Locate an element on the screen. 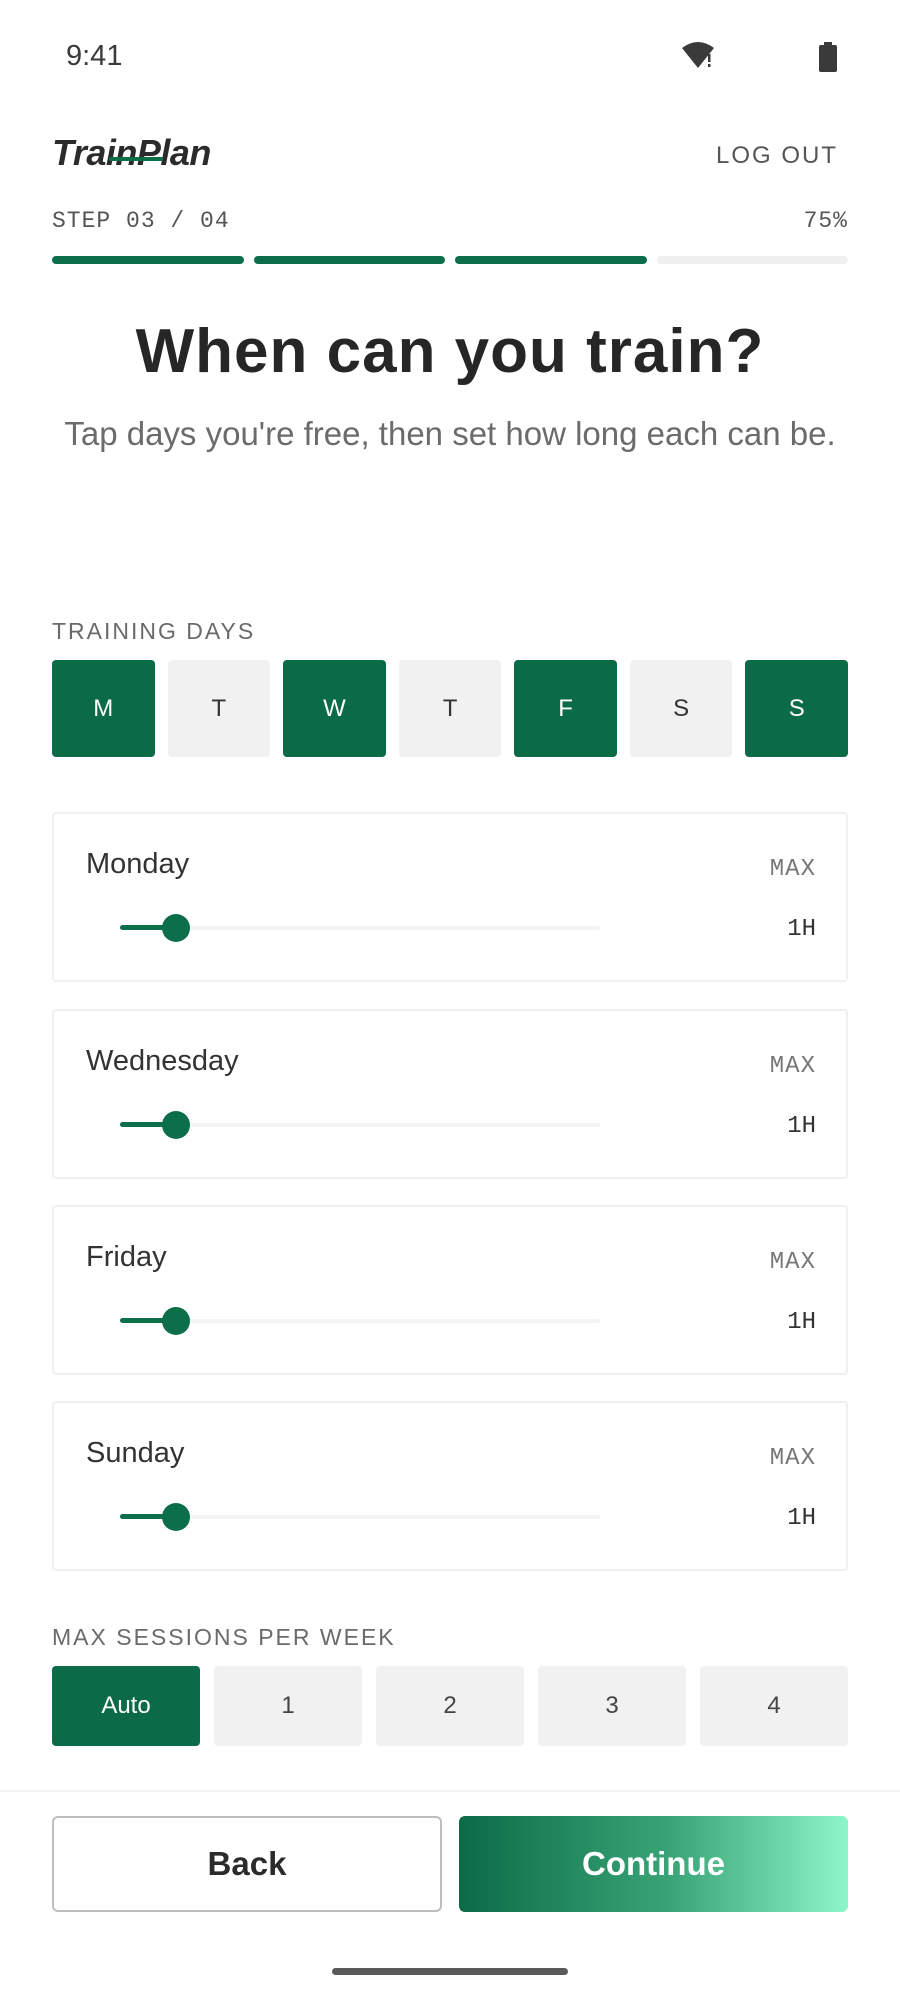  status-time: 9:41 is located at coordinates (94, 56).